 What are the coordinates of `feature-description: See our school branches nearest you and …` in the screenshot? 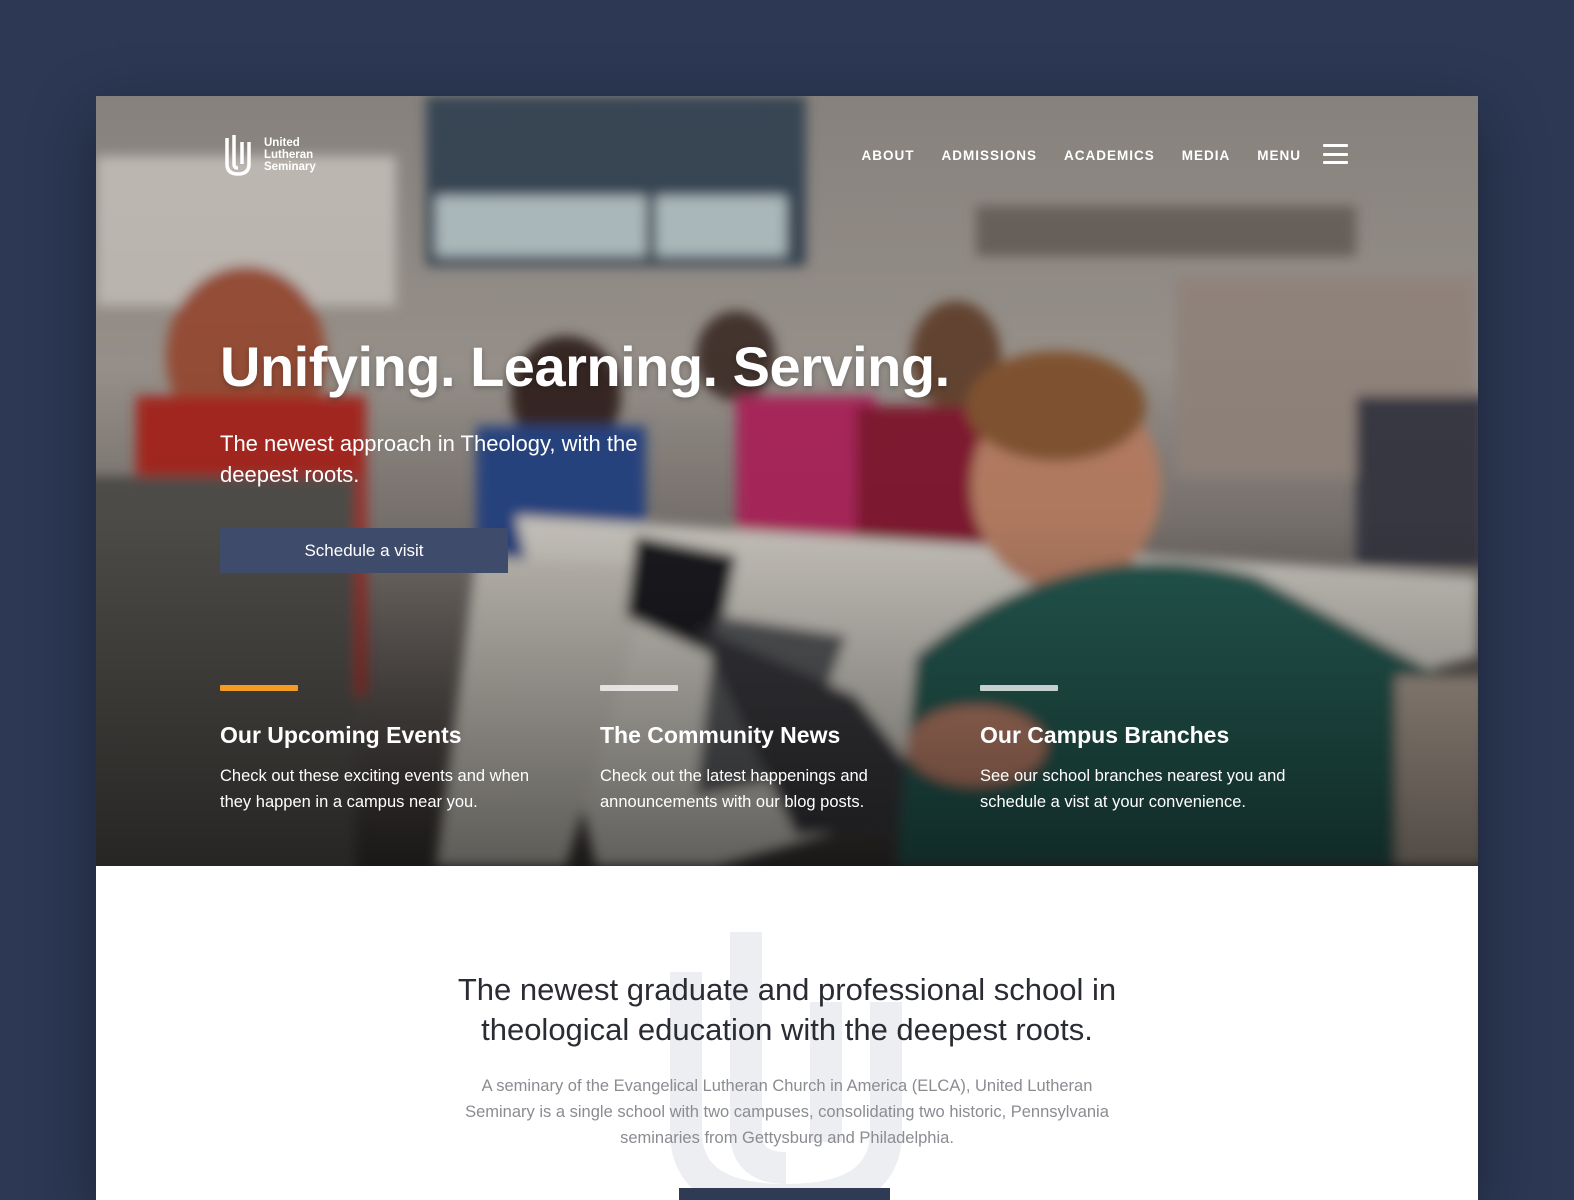 It's located at (1133, 789).